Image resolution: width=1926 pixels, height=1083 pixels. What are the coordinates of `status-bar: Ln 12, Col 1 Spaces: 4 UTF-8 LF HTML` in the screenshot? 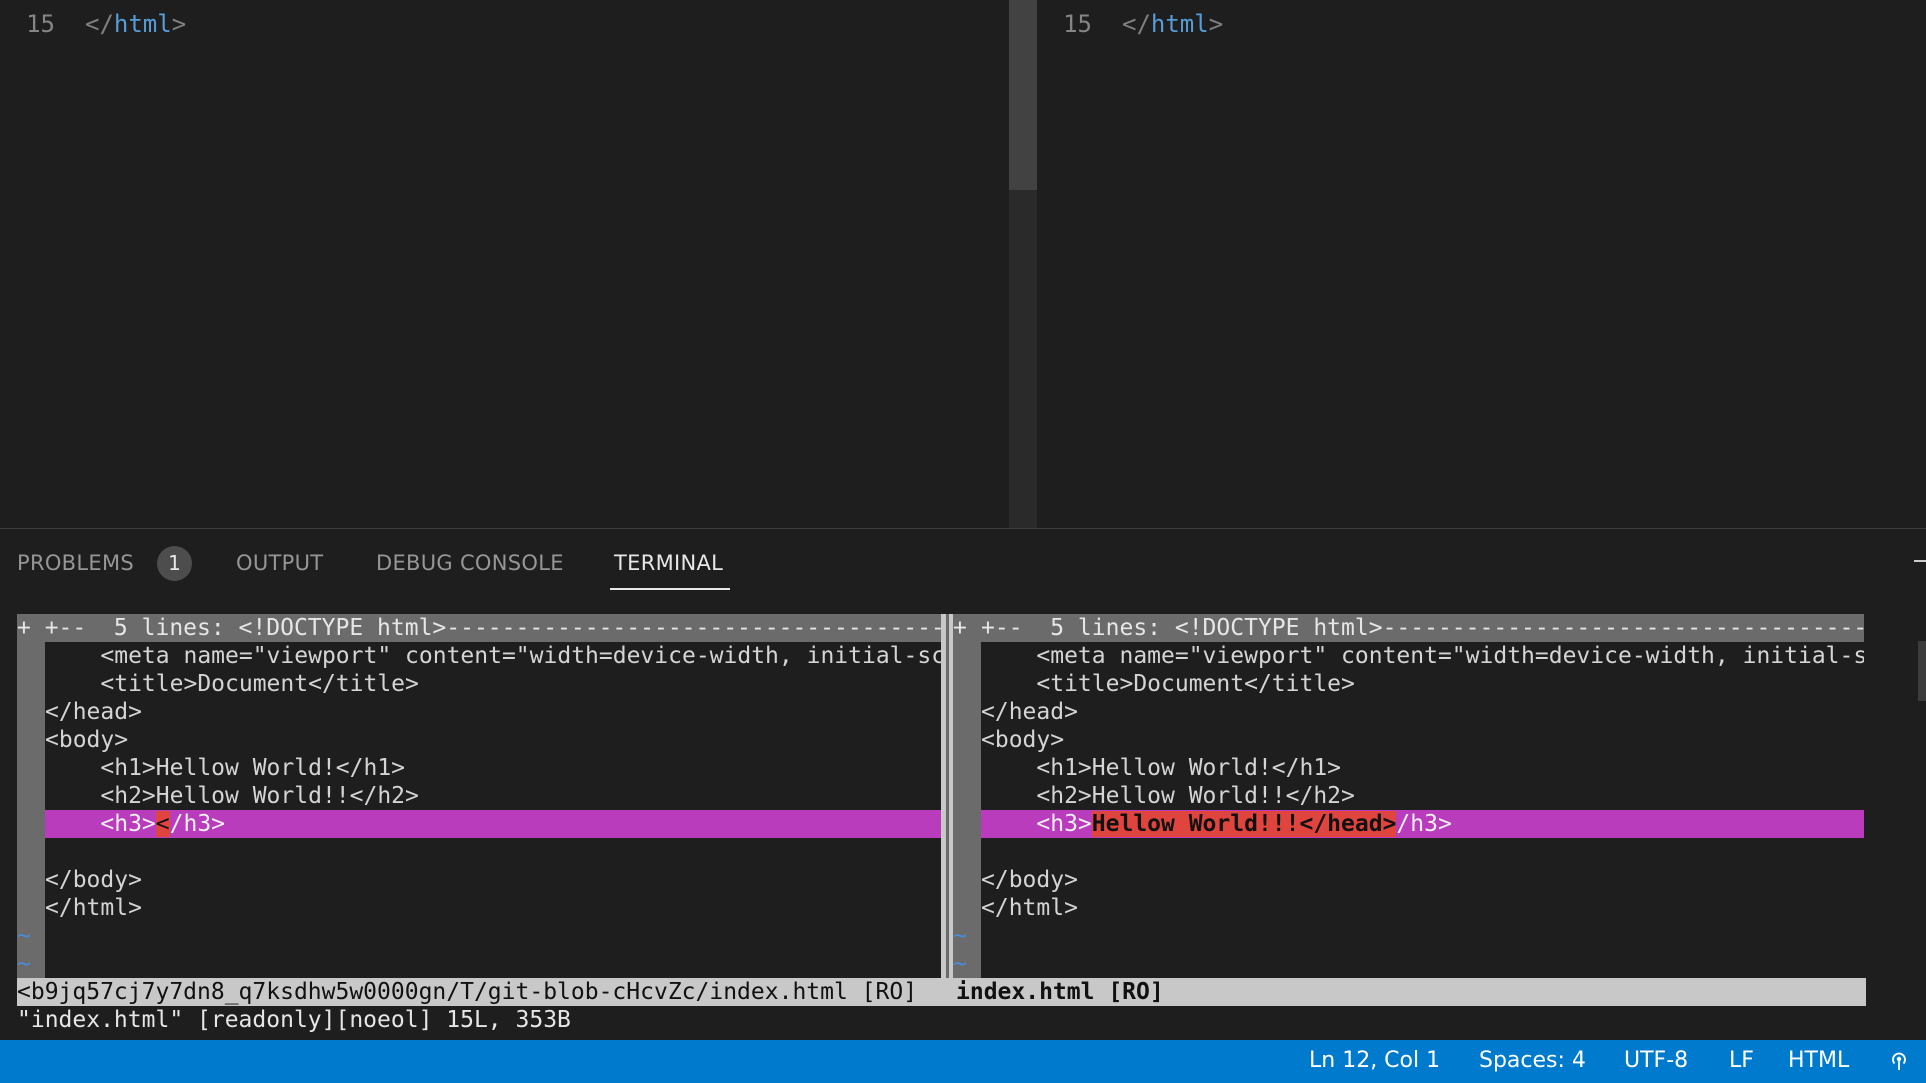 It's located at (963, 1061).